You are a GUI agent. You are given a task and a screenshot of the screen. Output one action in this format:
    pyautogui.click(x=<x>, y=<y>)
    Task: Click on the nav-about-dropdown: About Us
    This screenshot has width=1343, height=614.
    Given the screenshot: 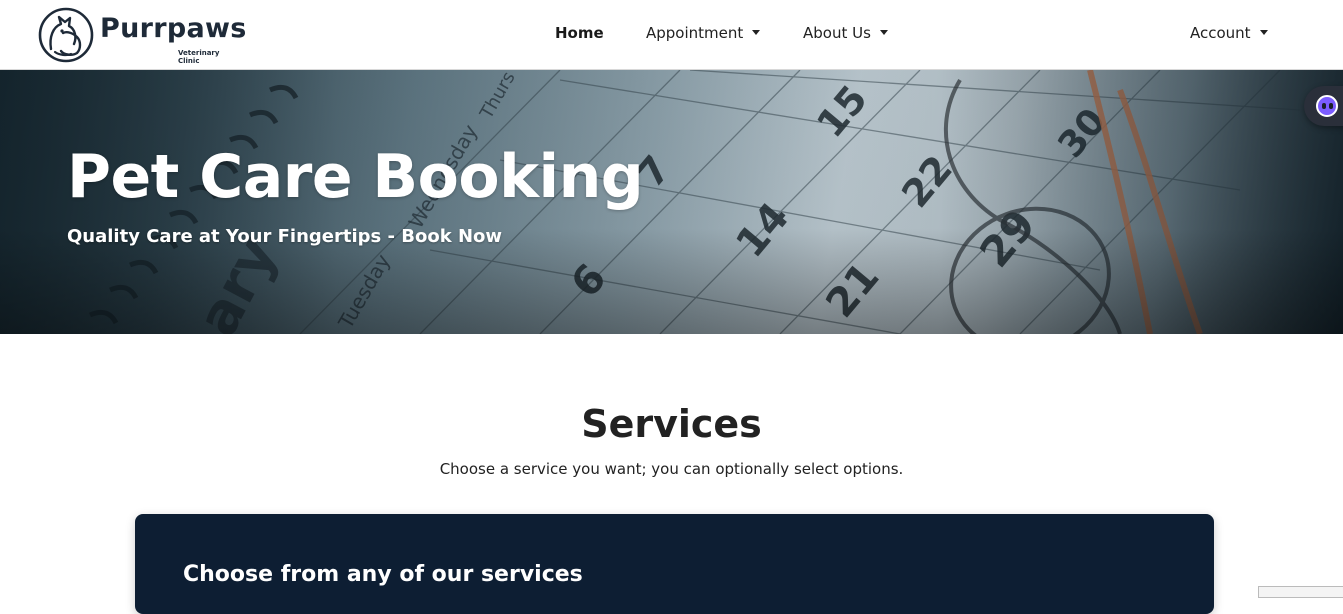 What is the action you would take?
    pyautogui.click(x=845, y=33)
    